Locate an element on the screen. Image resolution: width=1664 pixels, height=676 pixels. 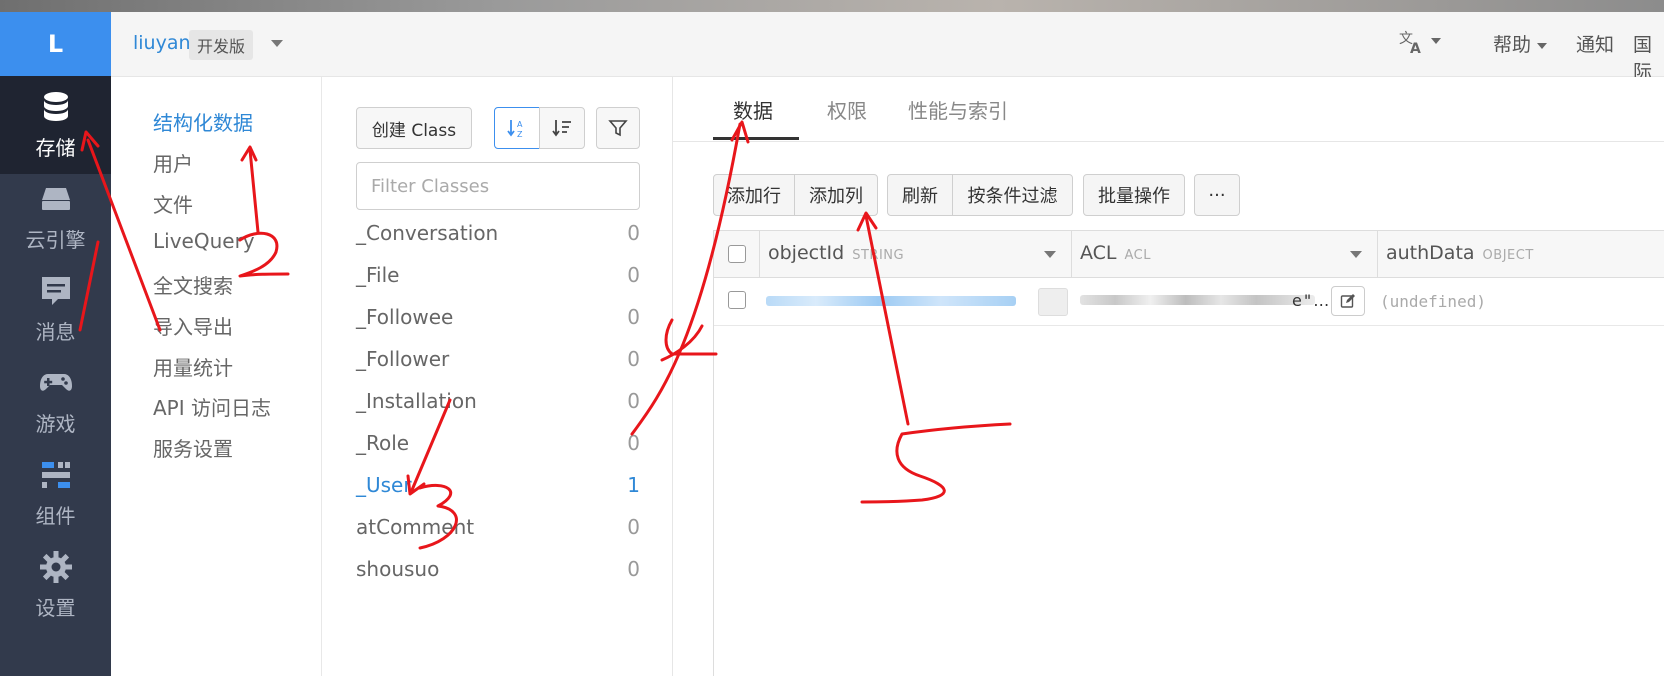
row-select-checkbox is located at coordinates (737, 300).